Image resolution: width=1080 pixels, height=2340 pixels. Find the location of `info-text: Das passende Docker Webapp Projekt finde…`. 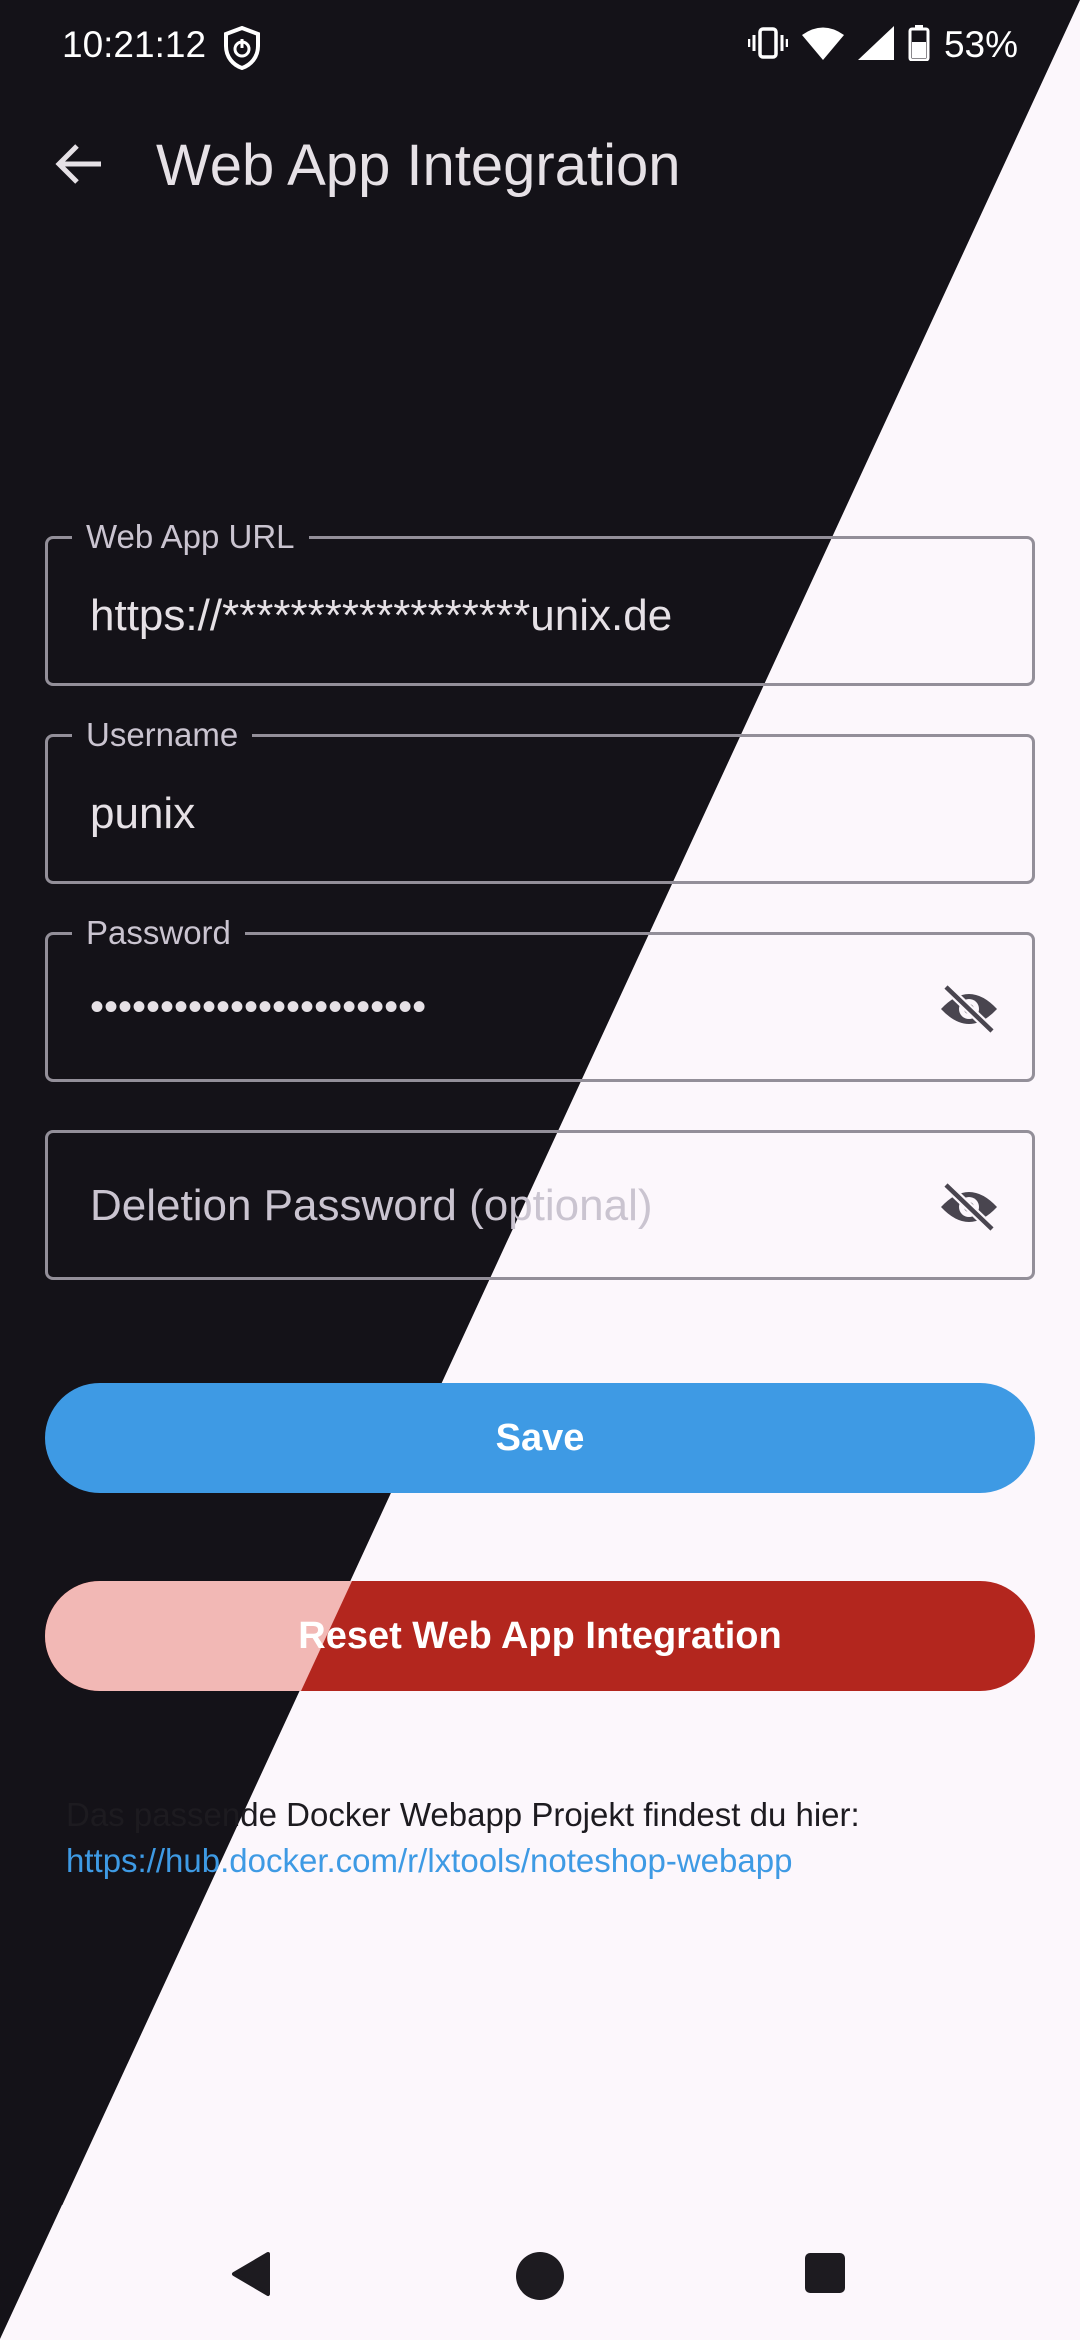

info-text: Das passende Docker Webapp Projekt finde… is located at coordinates (463, 1814).